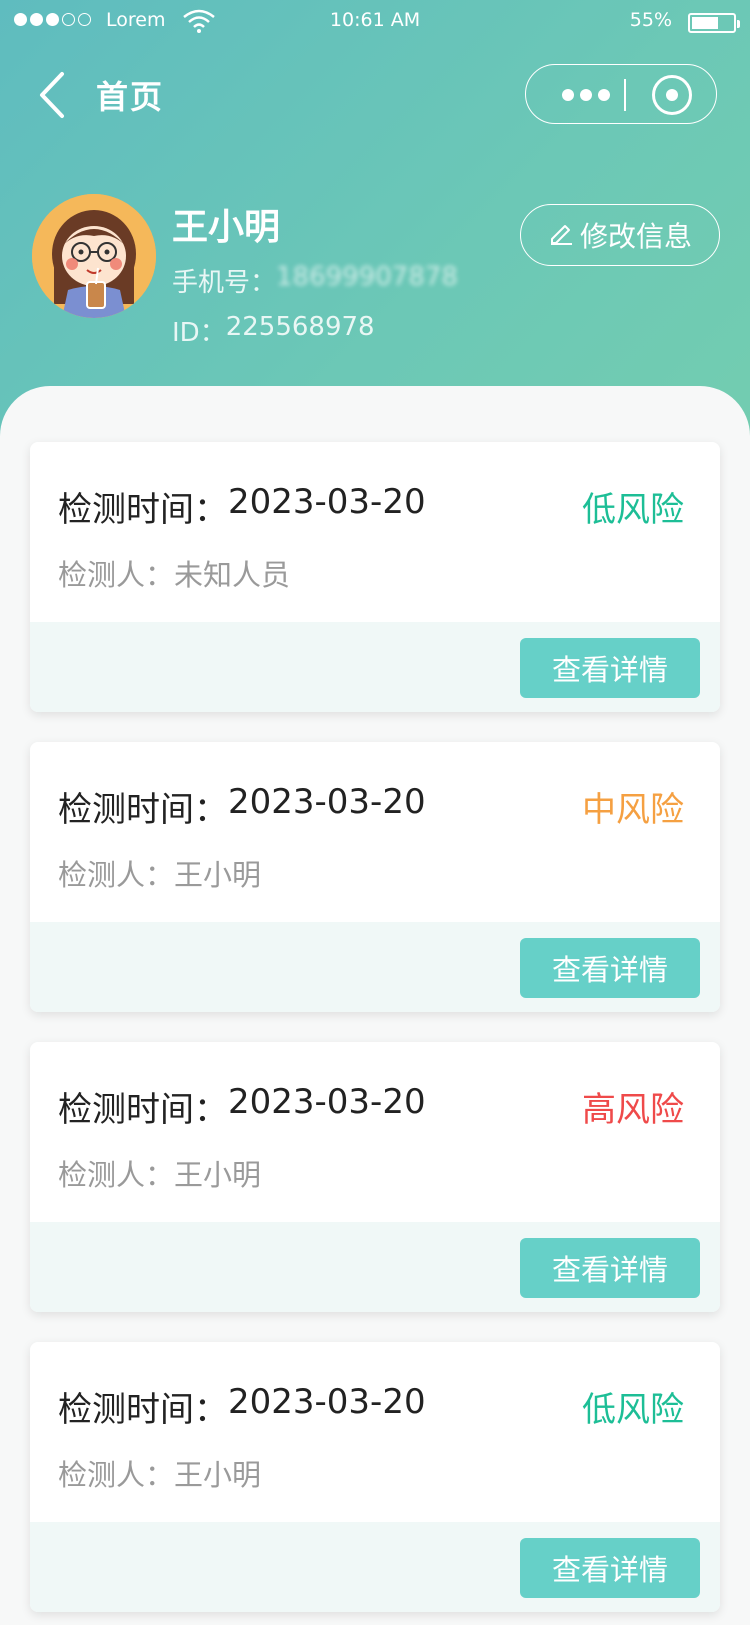 The width and height of the screenshot is (750, 1625). Describe the element at coordinates (94, 256) in the screenshot. I see `avatar` at that location.